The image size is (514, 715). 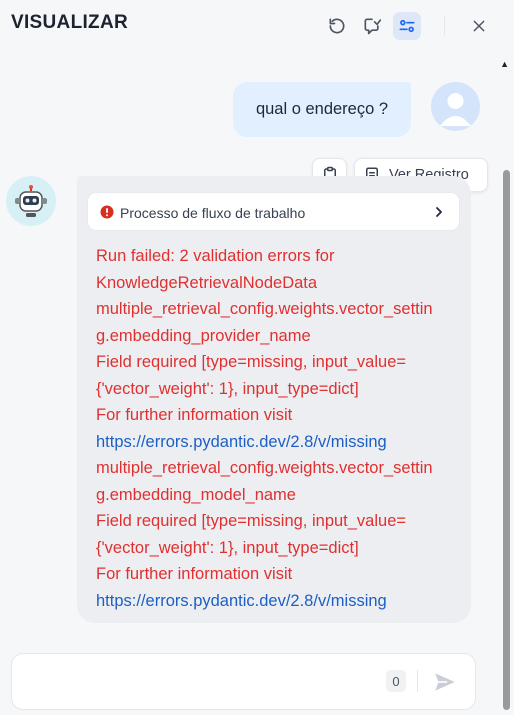 I want to click on chat-edit-icon, so click(x=373, y=26).